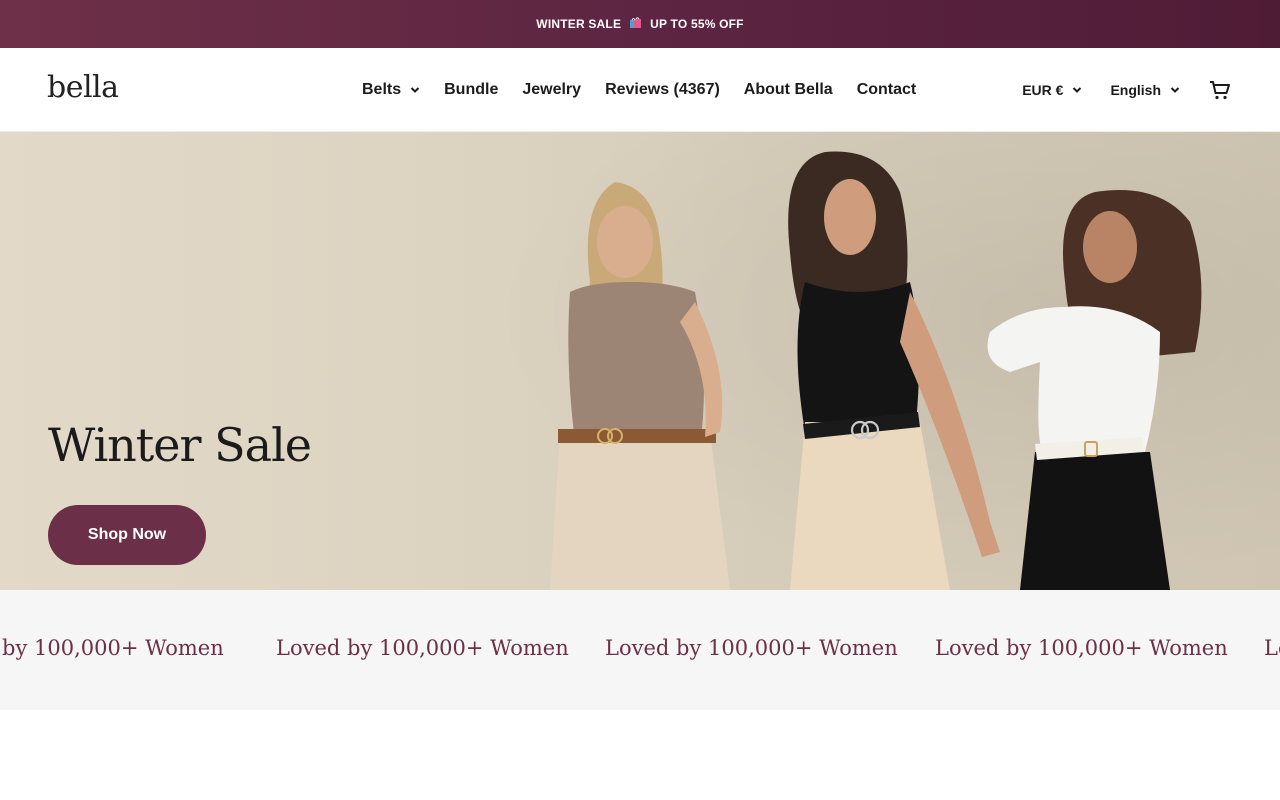  I want to click on model-middle, so click(894, 370).